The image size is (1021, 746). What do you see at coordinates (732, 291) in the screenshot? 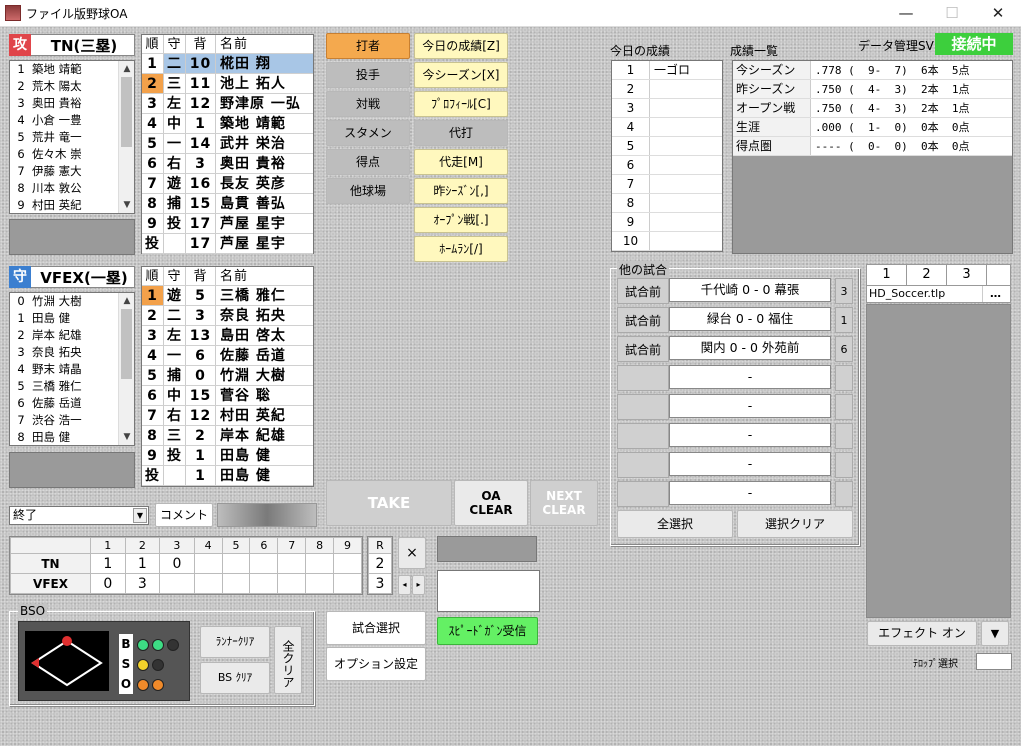
I see `other-game-row: 試合前 千代崎 0 - 0 幕張 3` at bounding box center [732, 291].